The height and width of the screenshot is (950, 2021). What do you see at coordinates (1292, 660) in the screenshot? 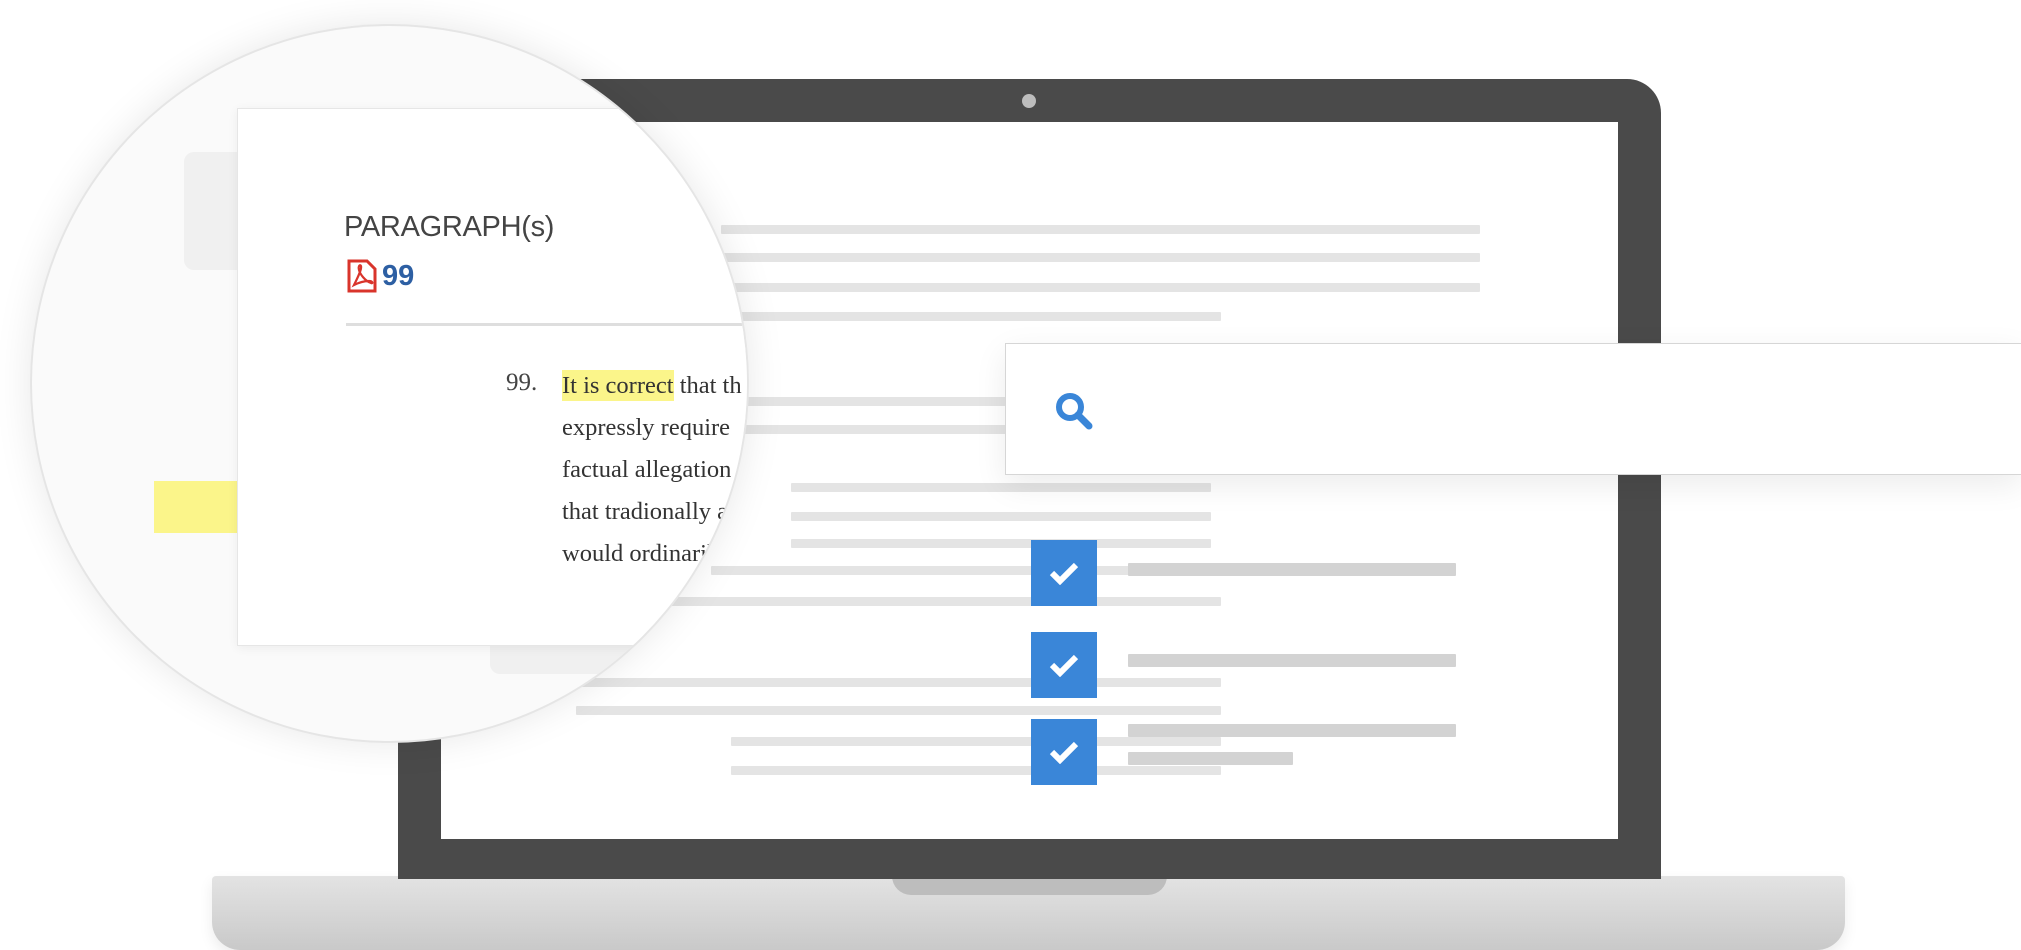
I see `checkbox-2-label-placeholder` at bounding box center [1292, 660].